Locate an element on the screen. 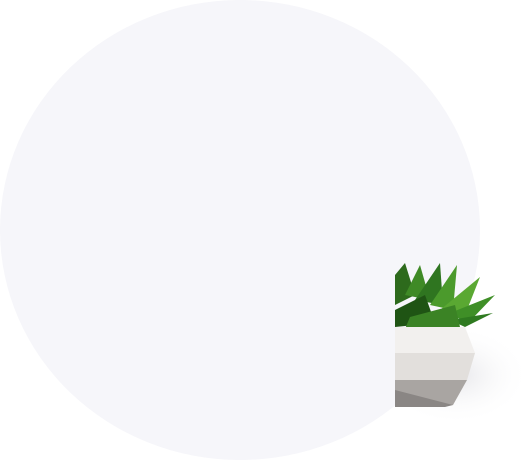 The width and height of the screenshot is (530, 460). leaves is located at coordinates (445, 296).